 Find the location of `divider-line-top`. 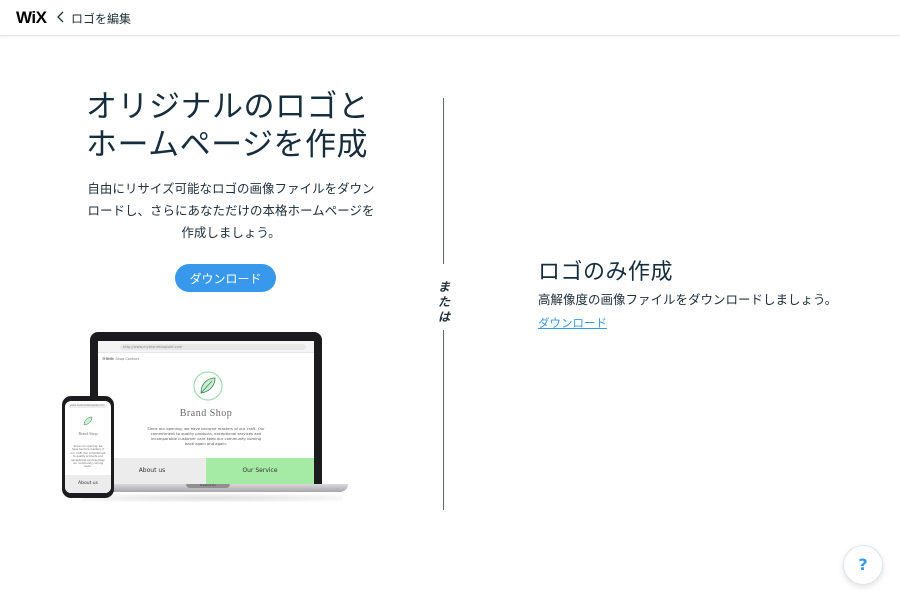

divider-line-top is located at coordinates (443, 181).